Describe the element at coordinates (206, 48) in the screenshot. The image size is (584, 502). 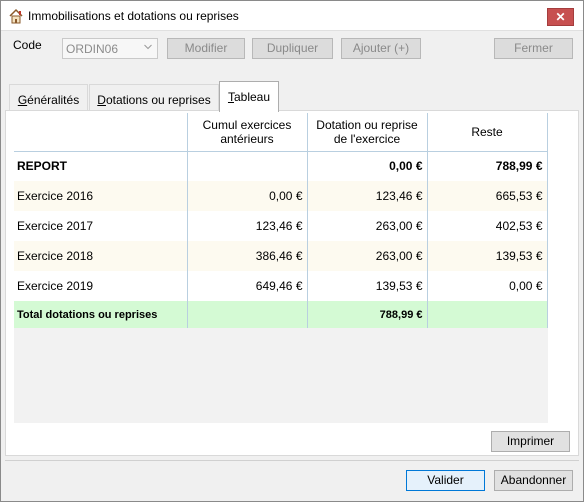
I see `modifier-button: Modifier` at that location.